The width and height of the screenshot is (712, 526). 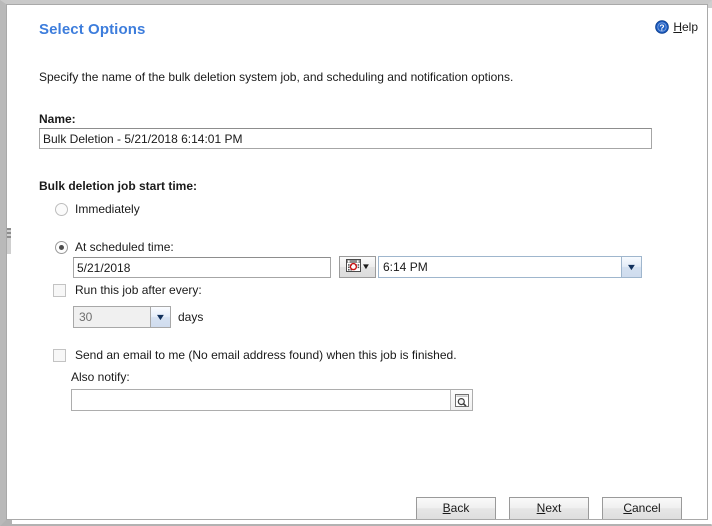 I want to click on radio-at-scheduled-time-label: At scheduled time:, so click(x=124, y=247).